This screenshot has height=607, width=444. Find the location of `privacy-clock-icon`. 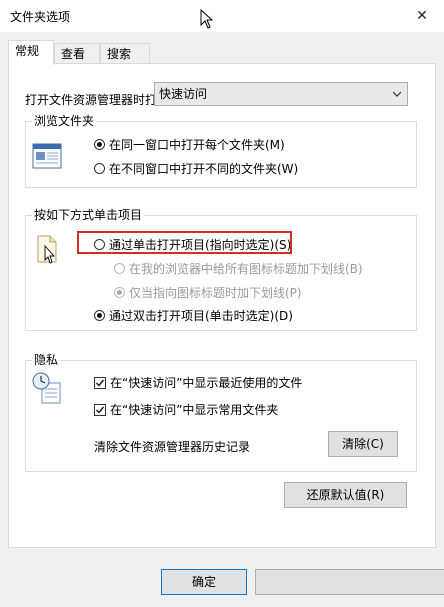

privacy-clock-icon is located at coordinates (46, 388).